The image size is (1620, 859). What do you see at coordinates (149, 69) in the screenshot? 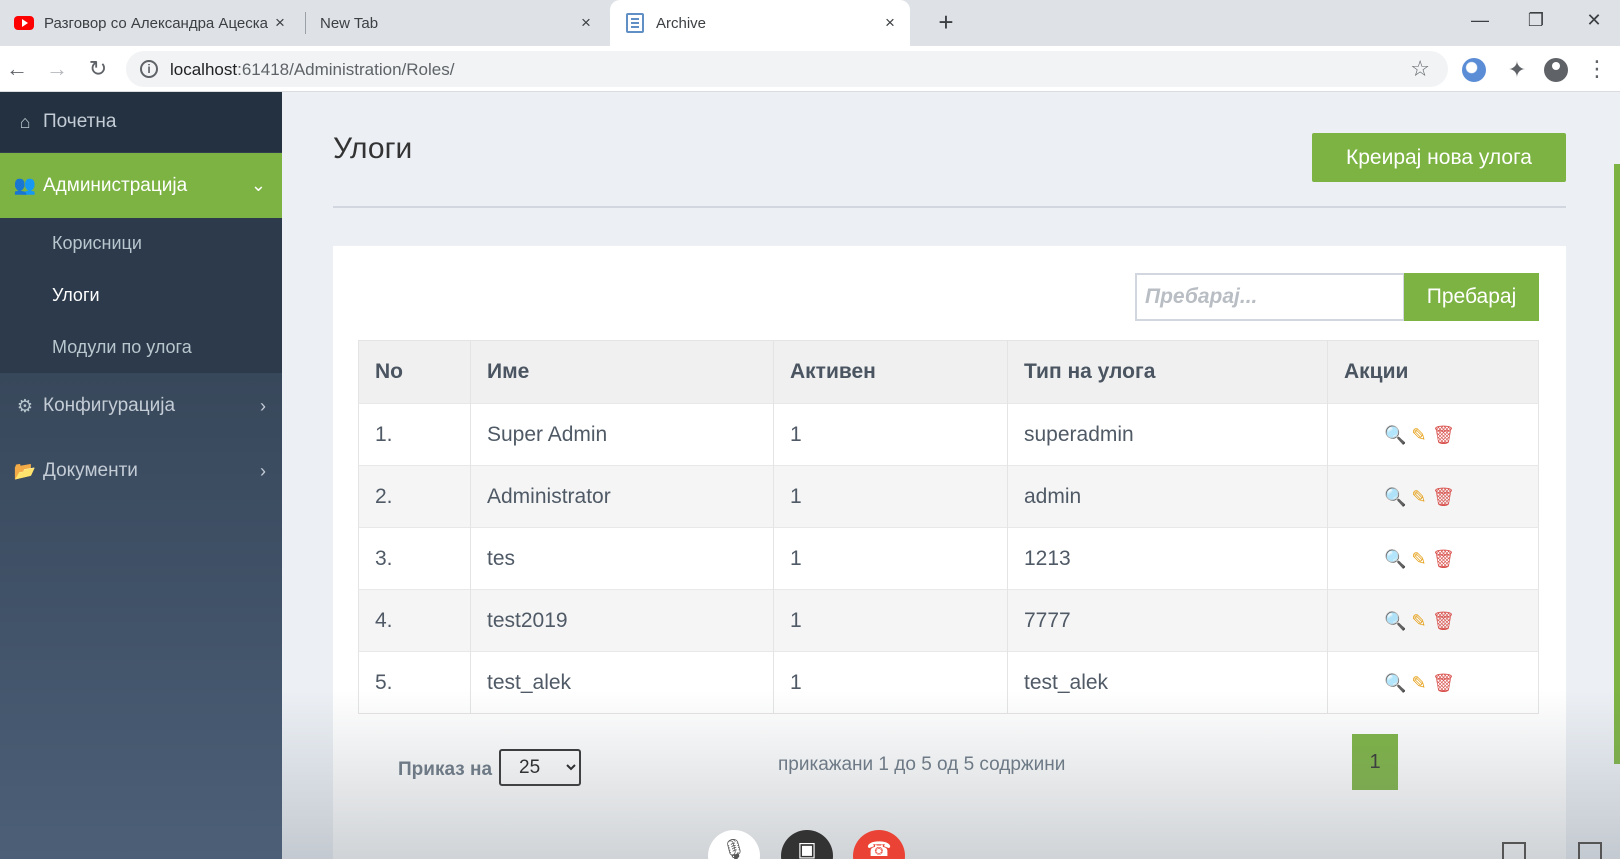
I see `info-icon: i` at bounding box center [149, 69].